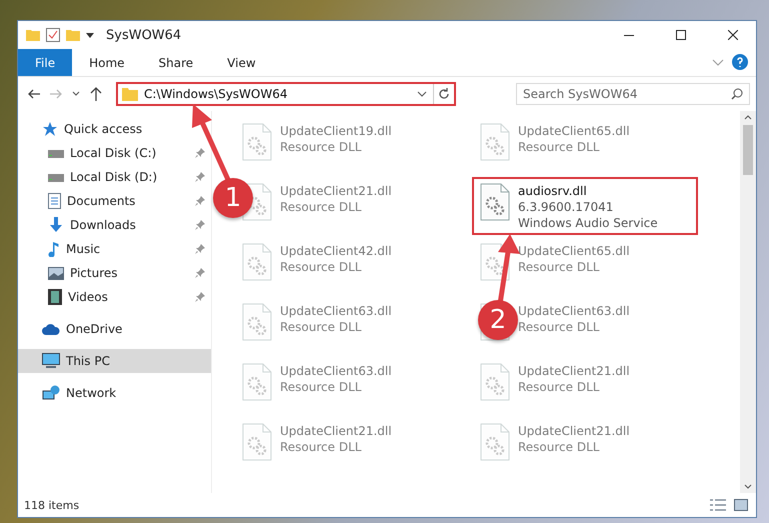  I want to click on thumbnail-view-icon, so click(741, 505).